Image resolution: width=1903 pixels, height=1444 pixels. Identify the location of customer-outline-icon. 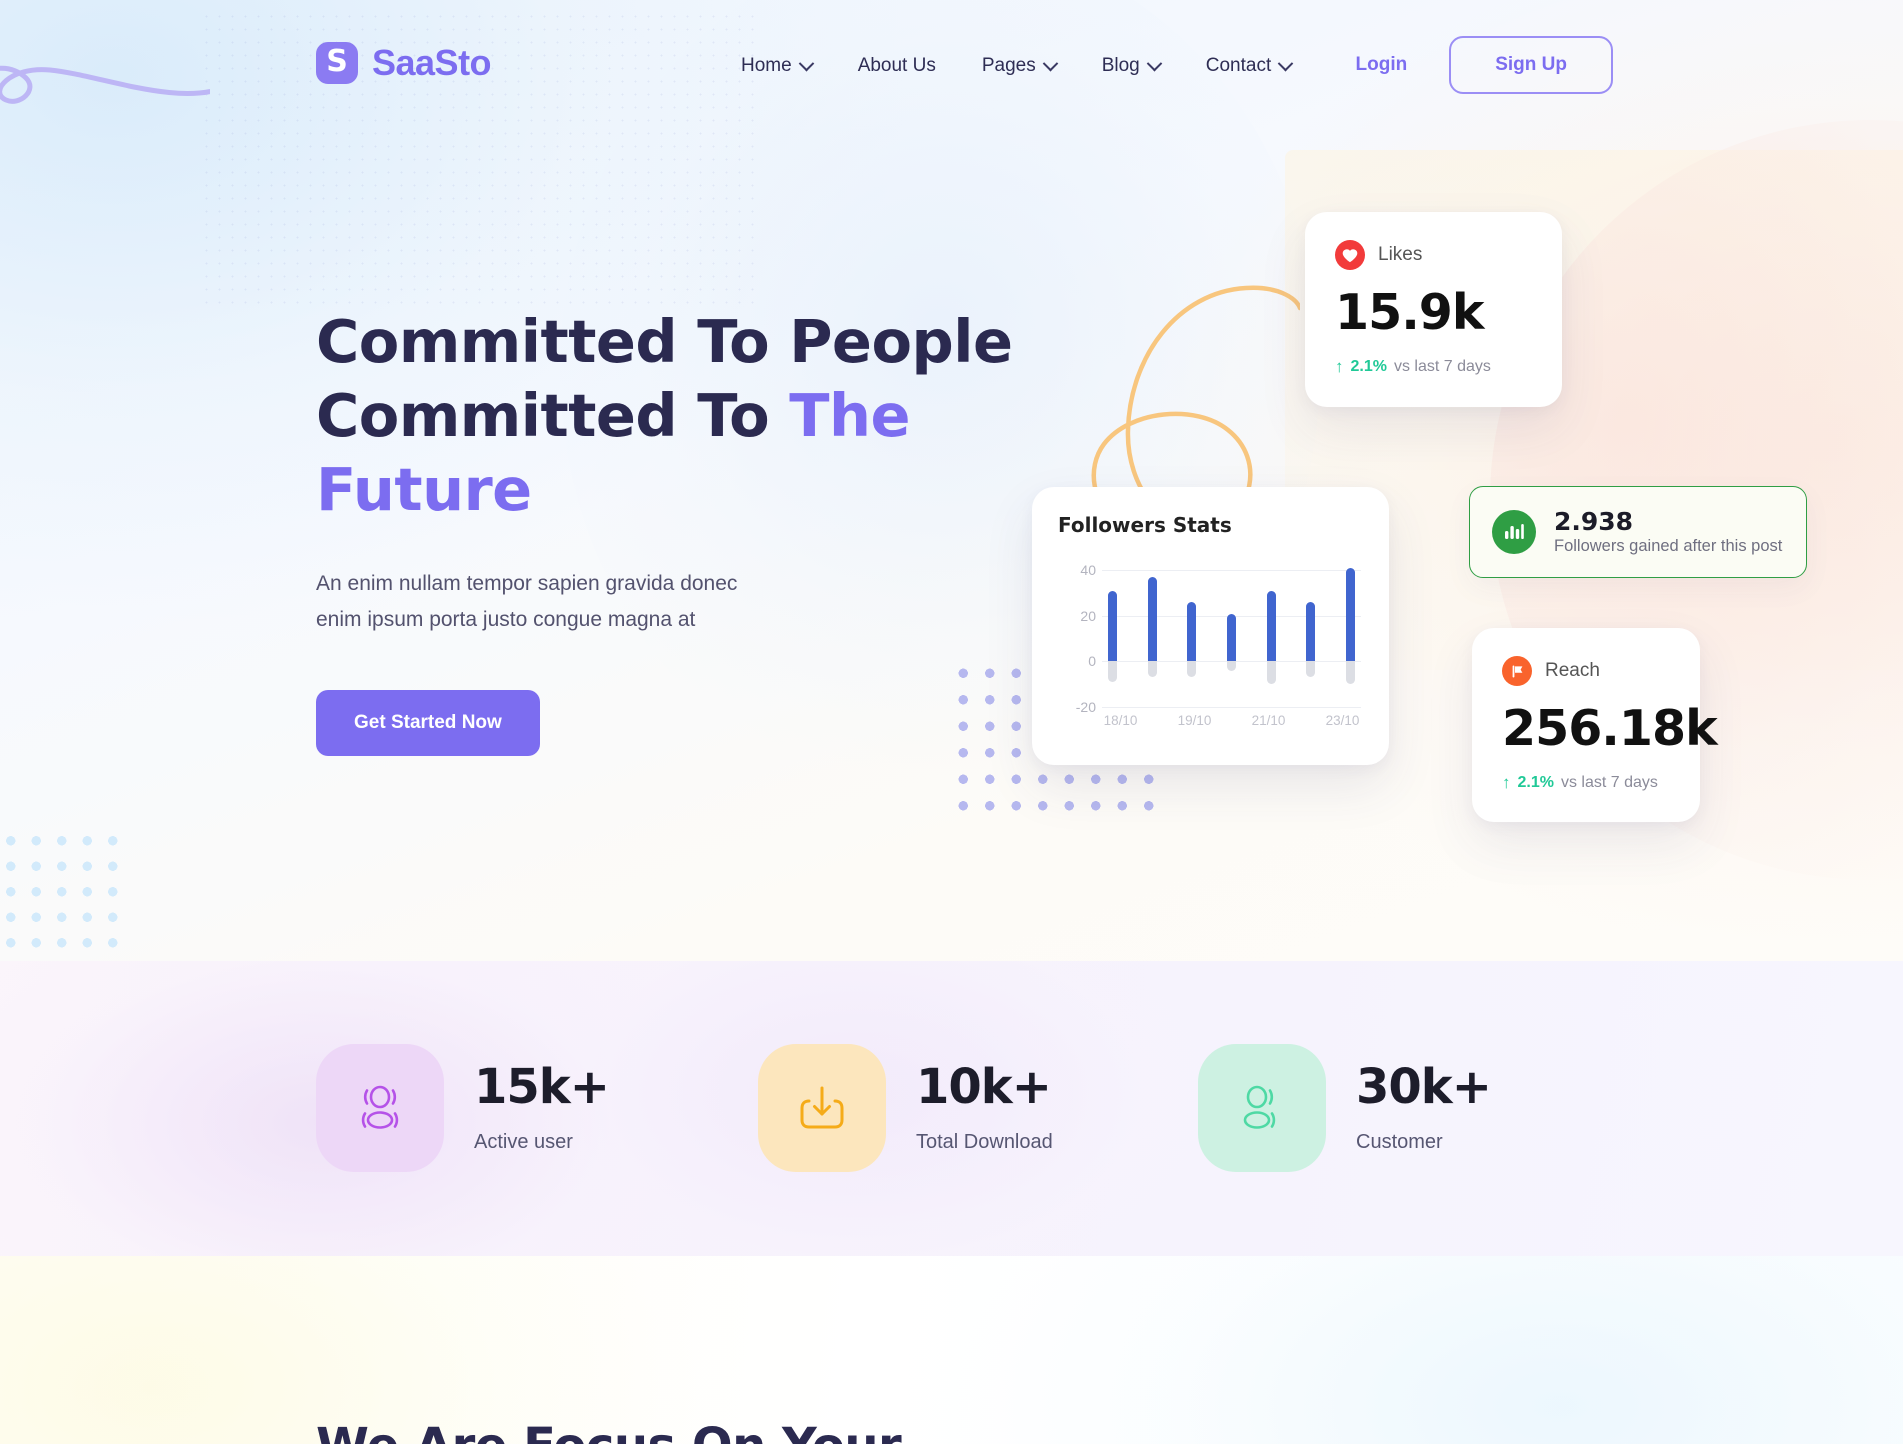
(1262, 1108).